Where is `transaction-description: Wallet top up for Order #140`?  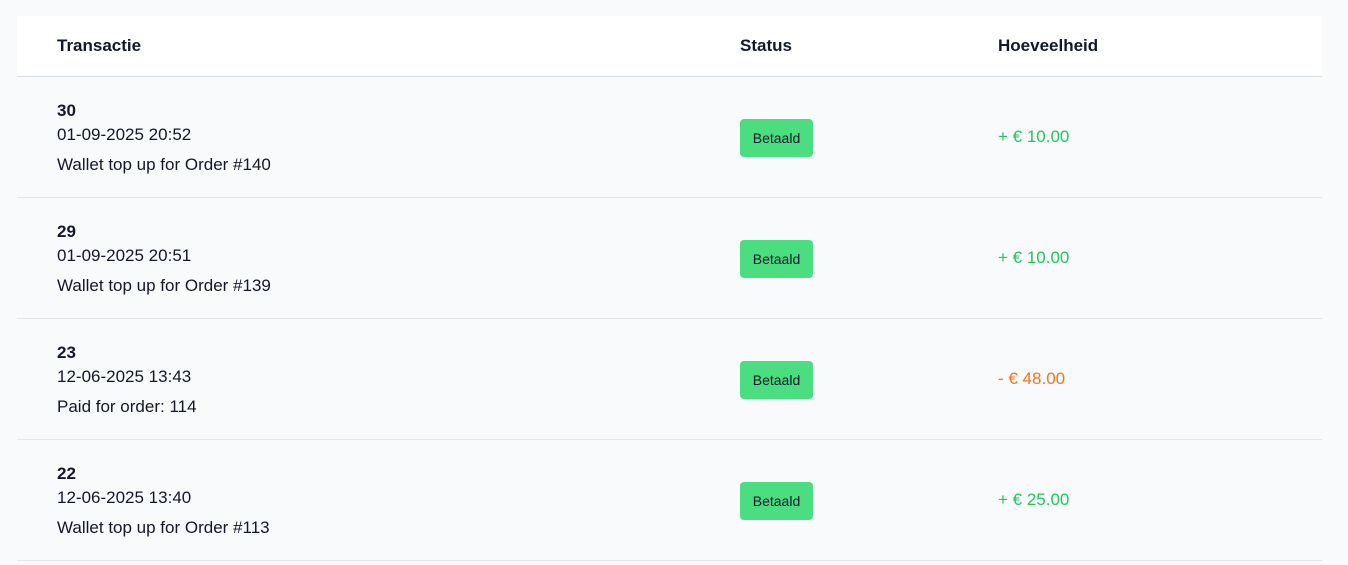 transaction-description: Wallet top up for Order #140 is located at coordinates (164, 164).